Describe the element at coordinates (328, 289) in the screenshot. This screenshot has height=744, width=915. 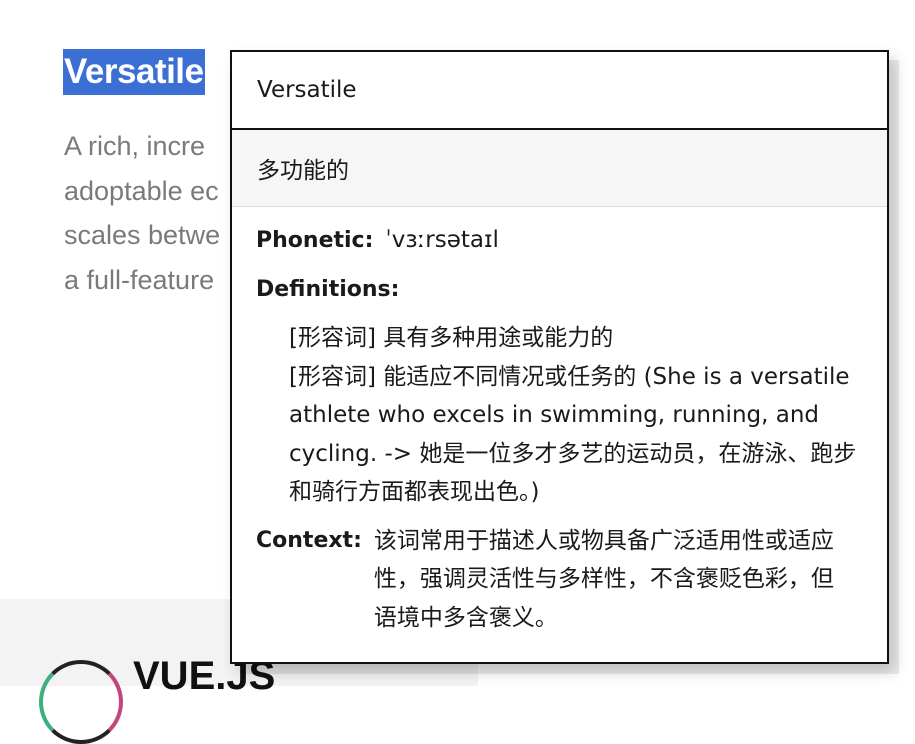
I see `definitions-label: Definitions:` at that location.